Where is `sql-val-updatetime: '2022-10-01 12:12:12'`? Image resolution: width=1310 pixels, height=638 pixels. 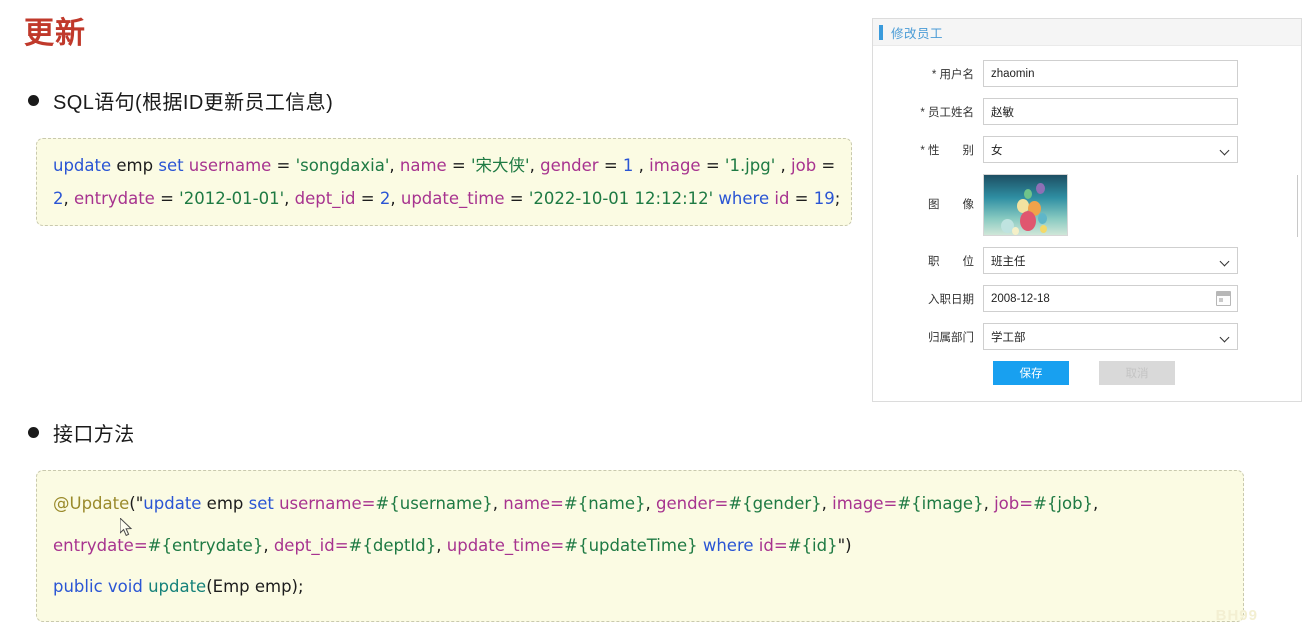 sql-val-updatetime: '2022-10-01 12:12:12' is located at coordinates (621, 198).